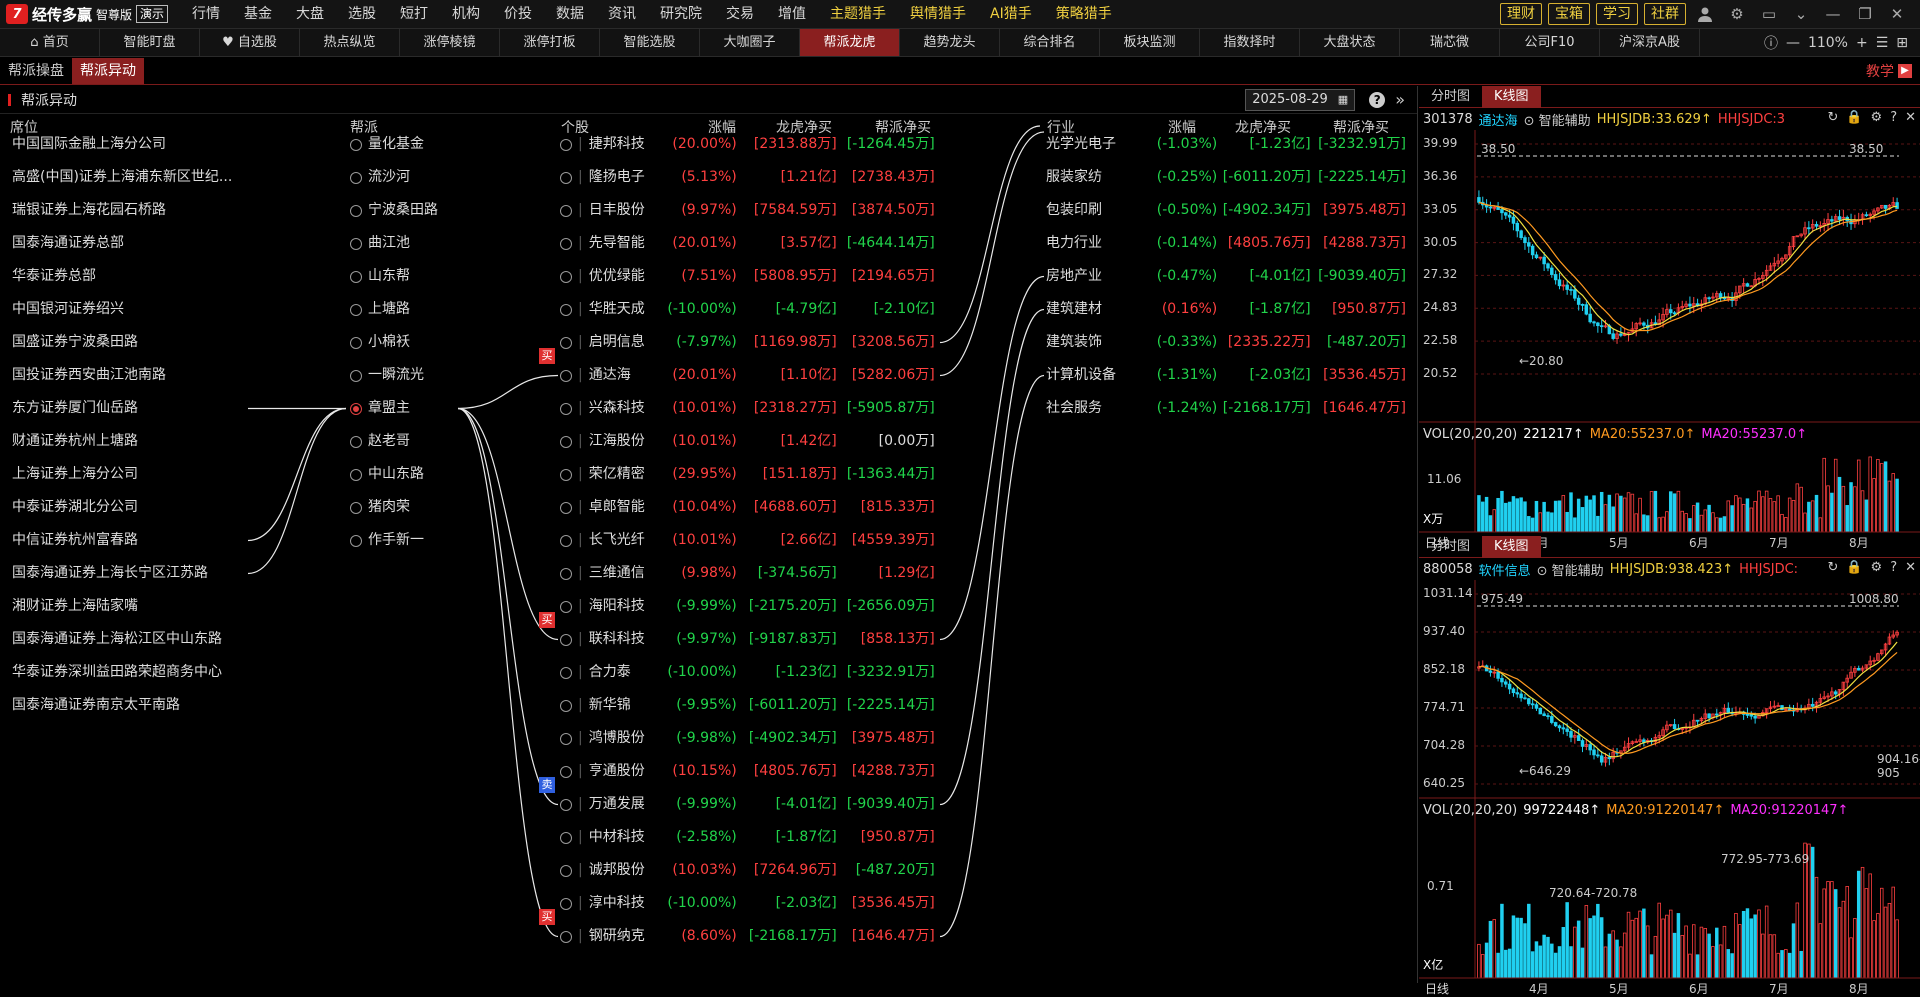 The width and height of the screenshot is (1920, 997). What do you see at coordinates (414, 14) in the screenshot?
I see `menu-item-4: 短打` at bounding box center [414, 14].